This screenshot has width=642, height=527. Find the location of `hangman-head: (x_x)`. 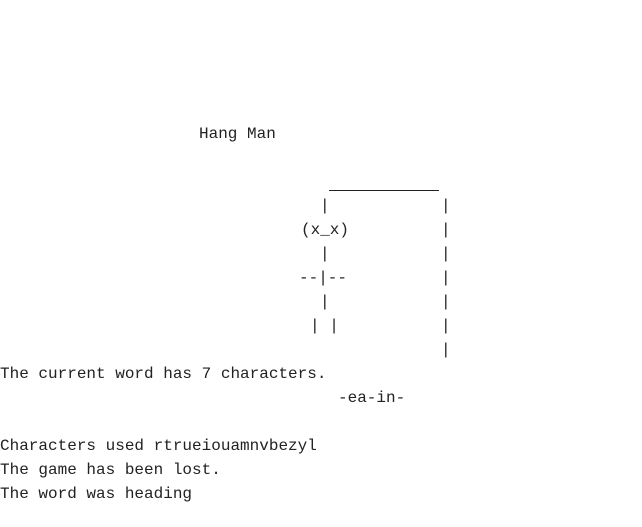

hangman-head: (x_x) is located at coordinates (325, 230).